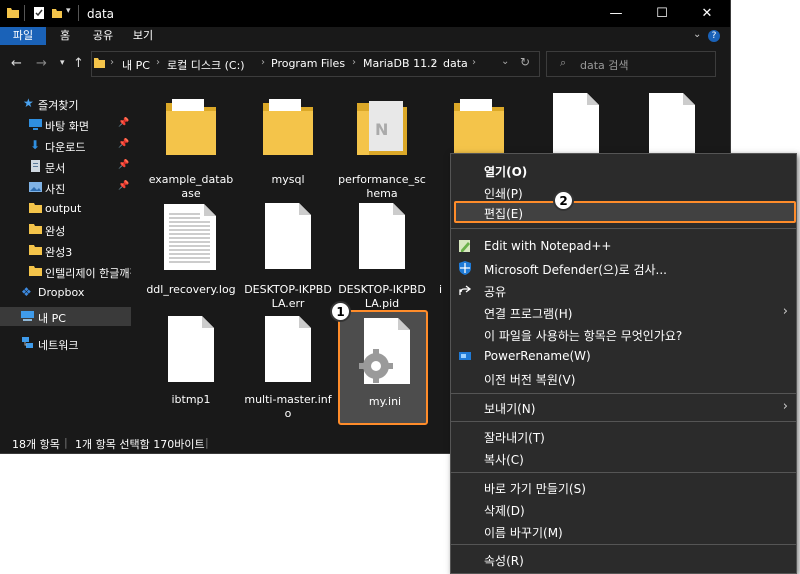  What do you see at coordinates (191, 399) in the screenshot?
I see `file-name: ibtmp1` at bounding box center [191, 399].